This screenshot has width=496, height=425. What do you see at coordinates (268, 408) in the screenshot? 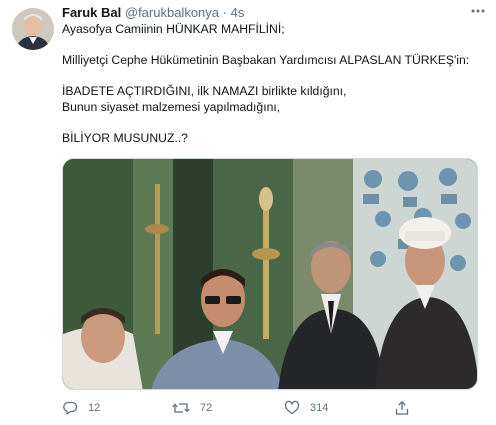
I see `tweet-actions: 12 72 314` at bounding box center [268, 408].